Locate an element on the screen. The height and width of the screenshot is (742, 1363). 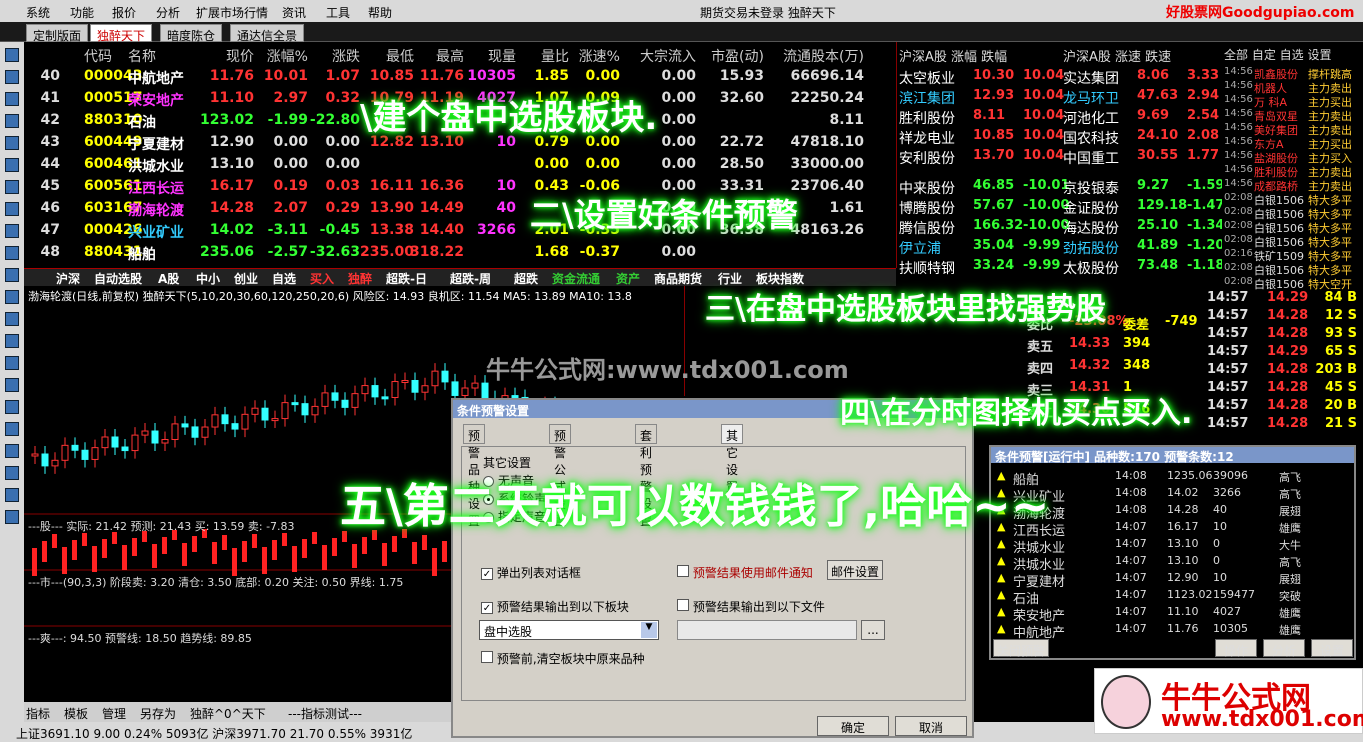
rank-name: 龙马环卫 is located at coordinates (1091, 98).